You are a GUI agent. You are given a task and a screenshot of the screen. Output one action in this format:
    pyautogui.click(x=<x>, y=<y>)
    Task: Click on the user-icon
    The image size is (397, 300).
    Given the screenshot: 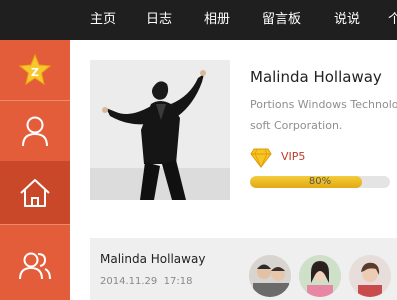 What is the action you would take?
    pyautogui.click(x=35, y=131)
    